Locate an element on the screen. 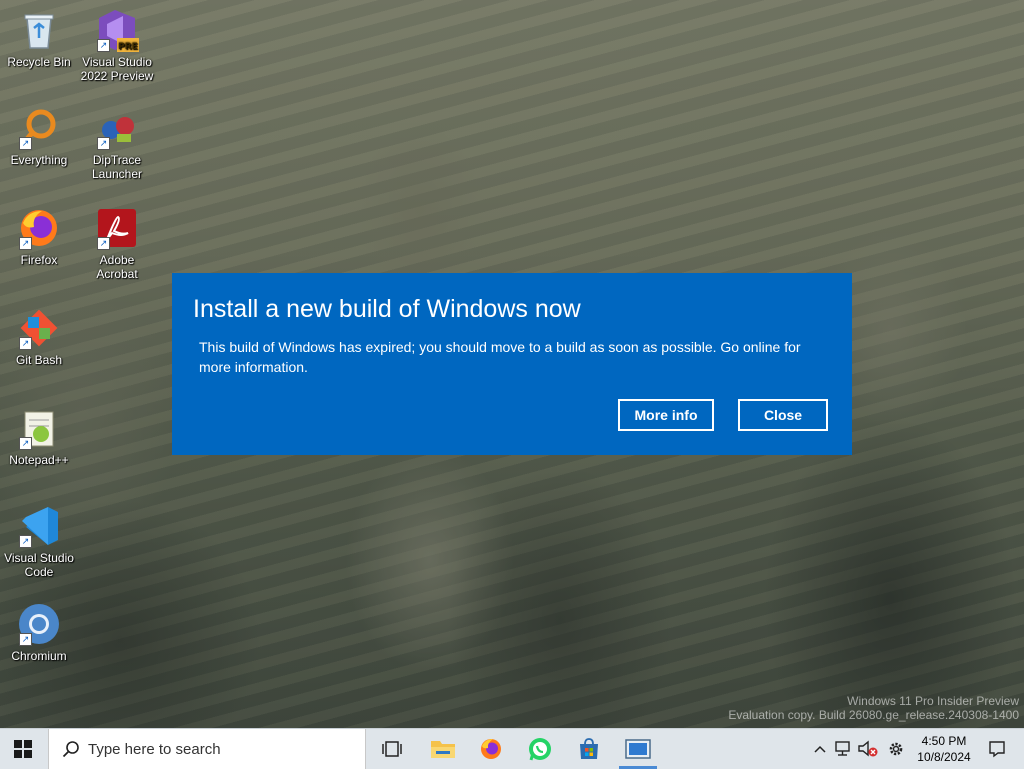  close-button: Close is located at coordinates (783, 415).